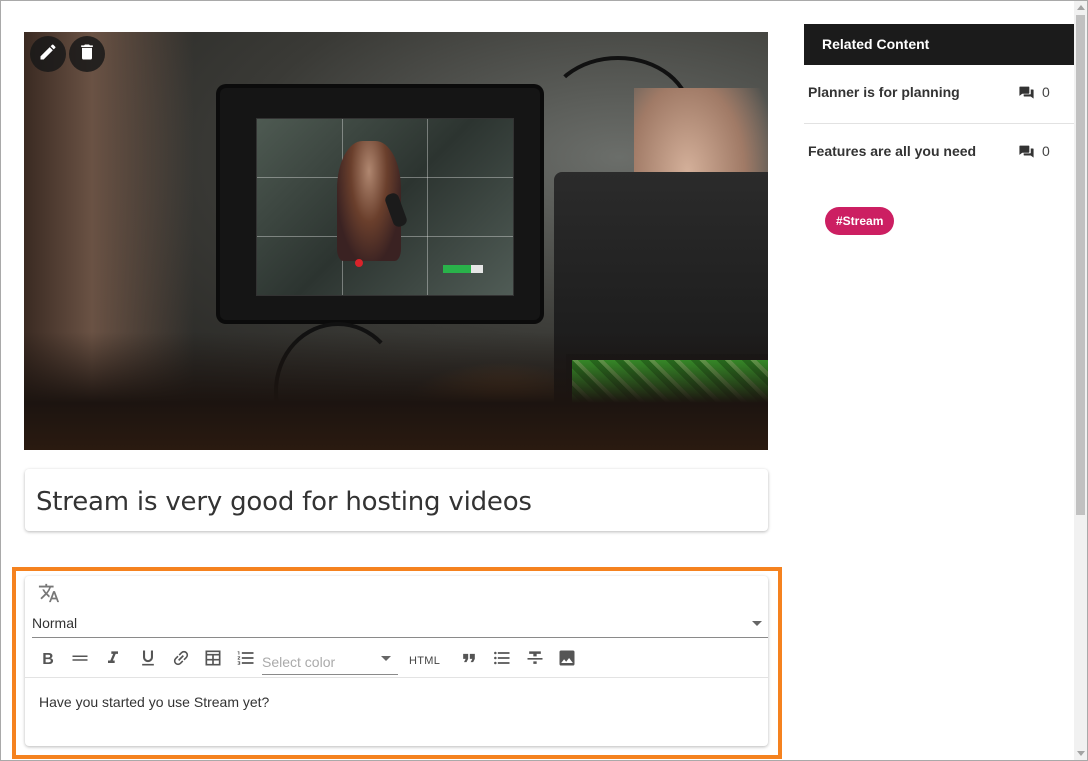 The height and width of the screenshot is (761, 1088). I want to click on camera-monitor, so click(380, 204).